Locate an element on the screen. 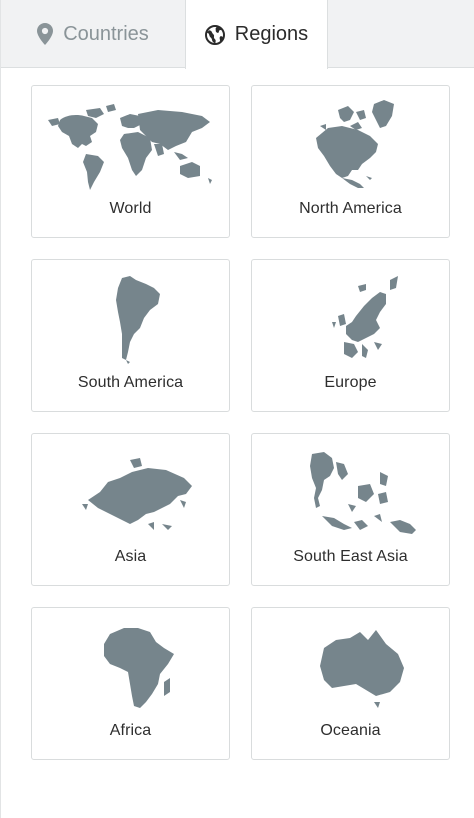 Image resolution: width=474 pixels, height=818 pixels. region-card-label: Asia is located at coordinates (130, 556).